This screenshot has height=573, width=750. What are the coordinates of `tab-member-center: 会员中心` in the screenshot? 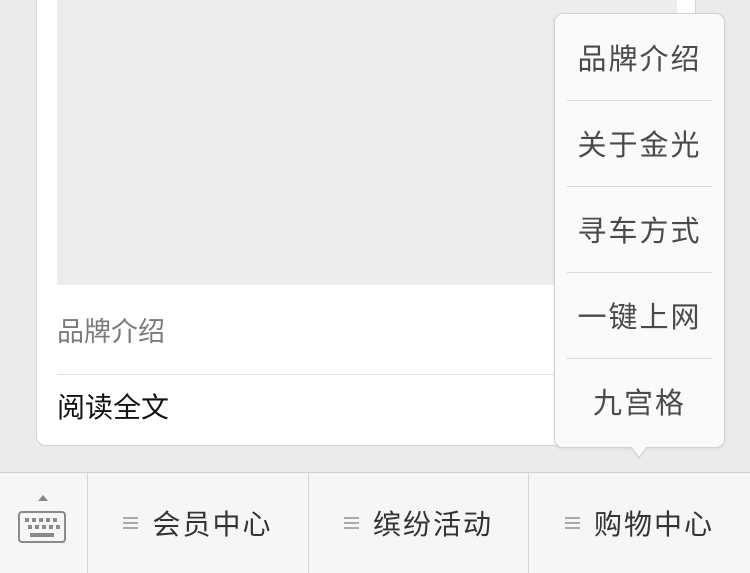 It's located at (197, 523).